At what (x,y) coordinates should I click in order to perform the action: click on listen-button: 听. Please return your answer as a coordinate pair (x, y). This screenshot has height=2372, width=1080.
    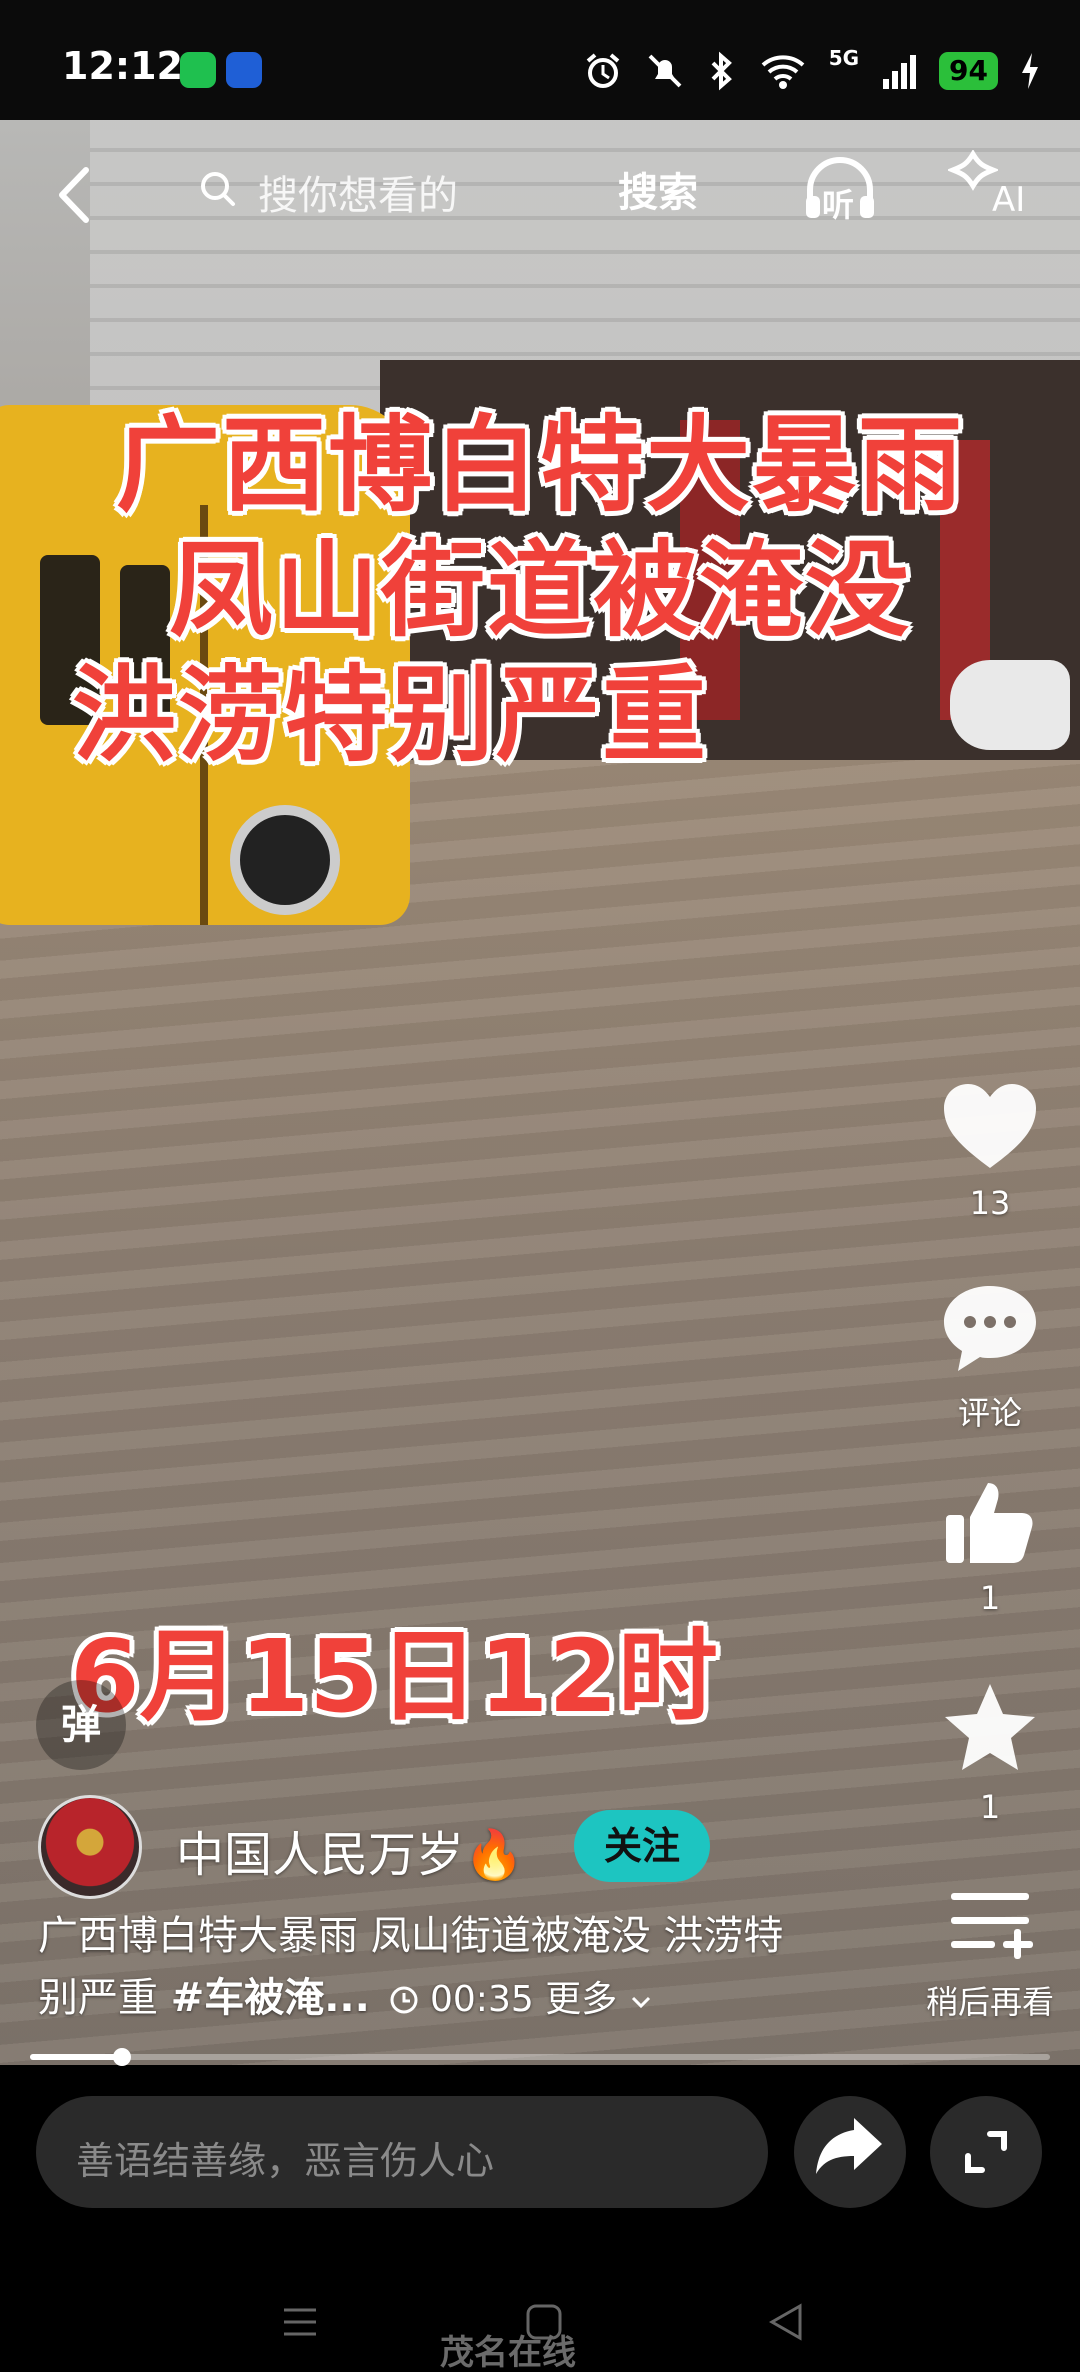
    Looking at the image, I should click on (840, 190).